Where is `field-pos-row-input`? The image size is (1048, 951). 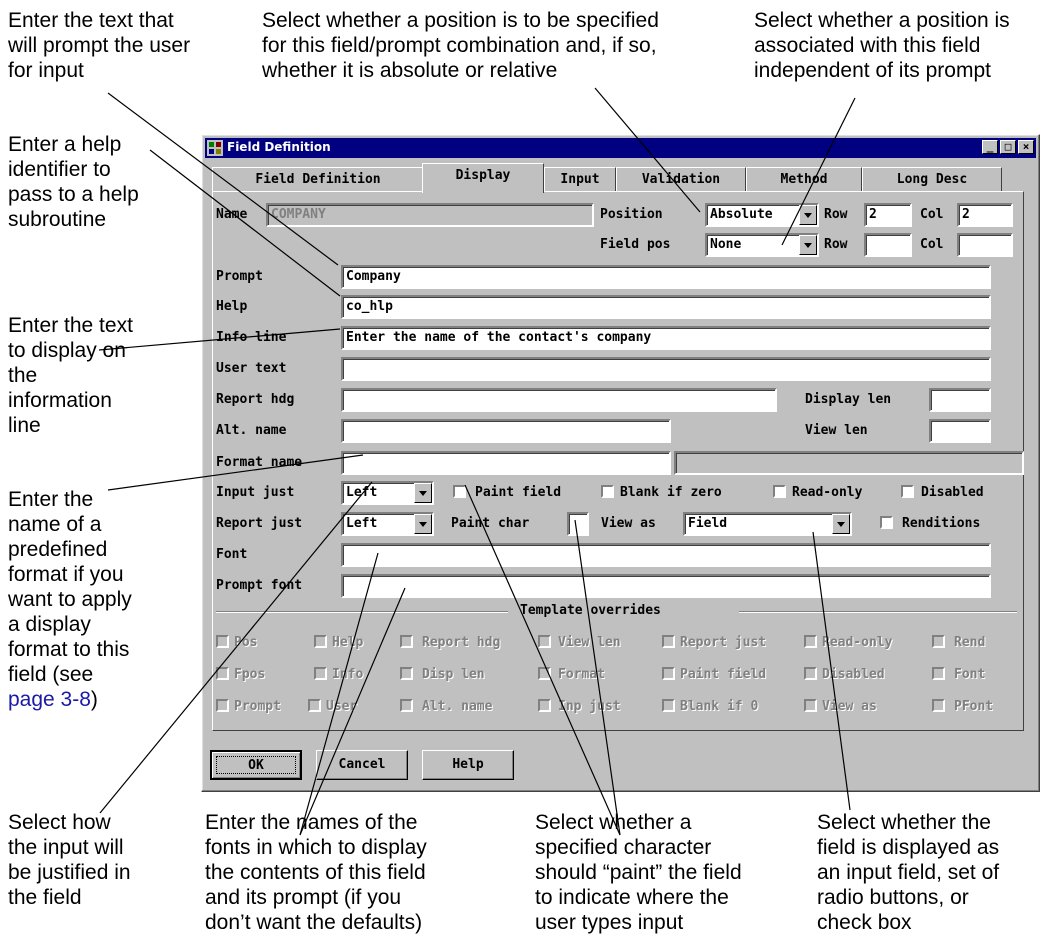
field-pos-row-input is located at coordinates (888, 245).